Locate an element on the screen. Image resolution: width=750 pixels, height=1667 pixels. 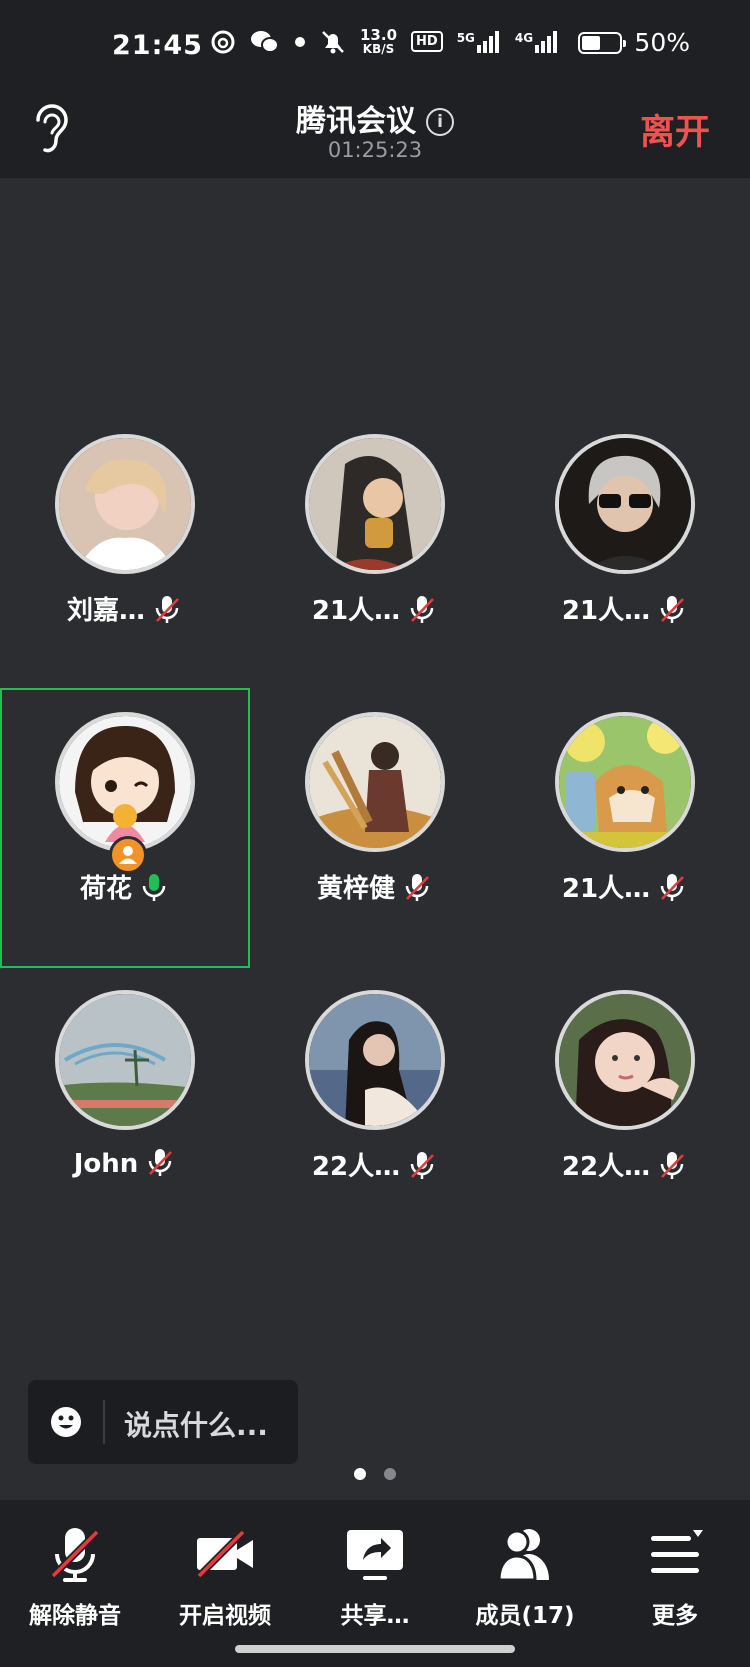
net-speed: 13.0 KB/S is located at coordinates (379, 41).